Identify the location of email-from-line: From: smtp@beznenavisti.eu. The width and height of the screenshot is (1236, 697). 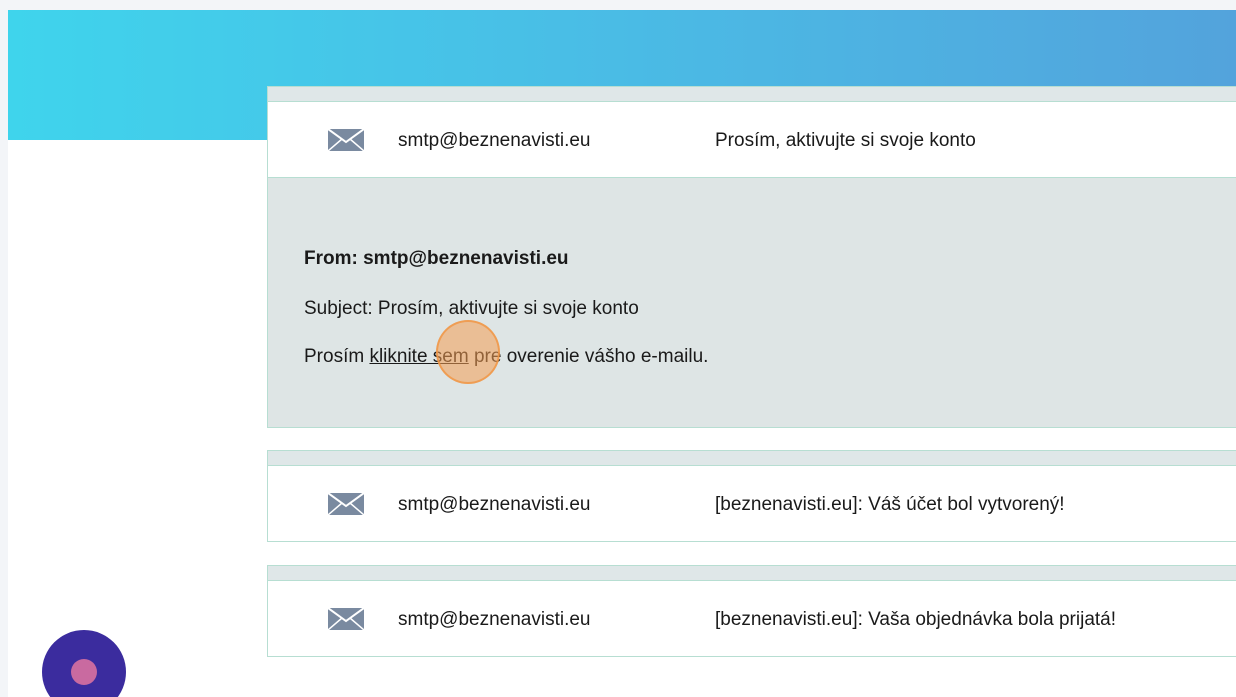
(436, 258).